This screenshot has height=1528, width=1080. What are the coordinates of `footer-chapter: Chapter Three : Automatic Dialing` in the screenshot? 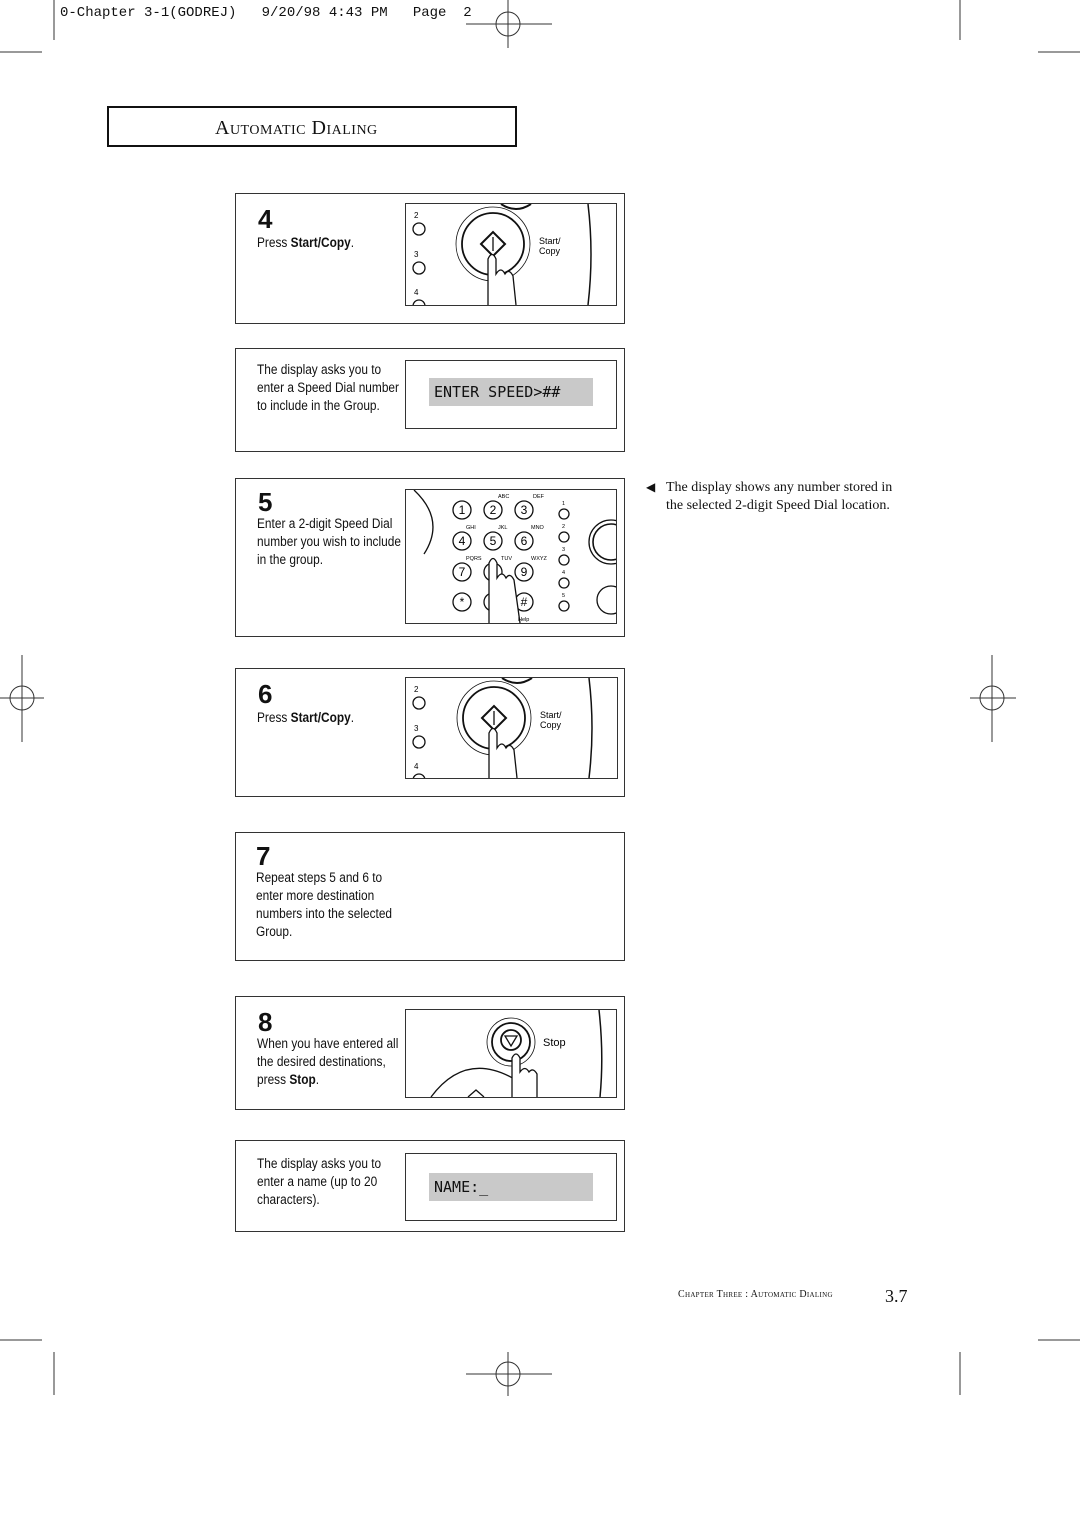 It's located at (755, 1294).